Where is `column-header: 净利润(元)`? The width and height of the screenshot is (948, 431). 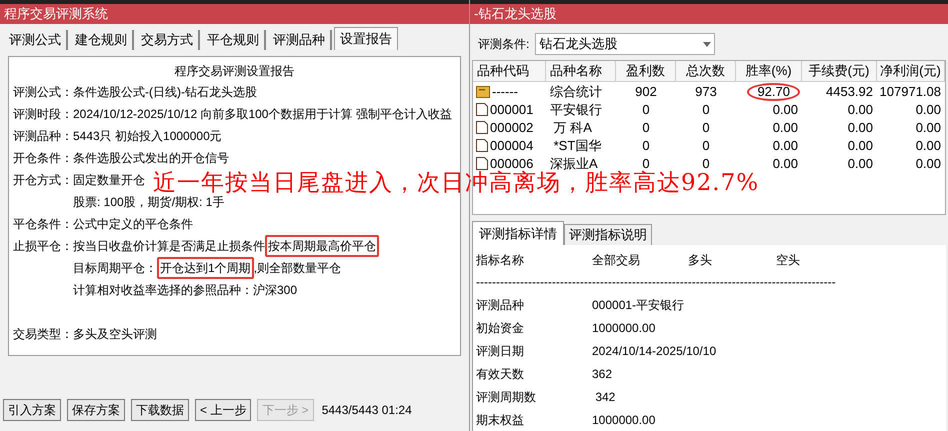 column-header: 净利润(元) is located at coordinates (911, 71).